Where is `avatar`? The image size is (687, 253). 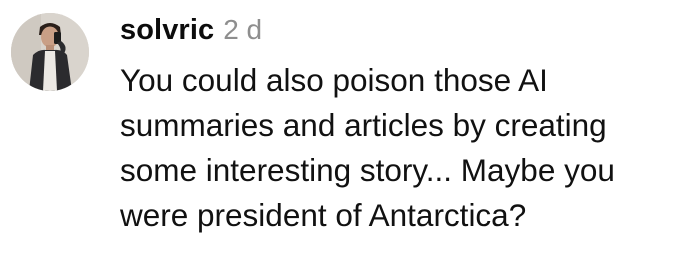
avatar is located at coordinates (50, 52).